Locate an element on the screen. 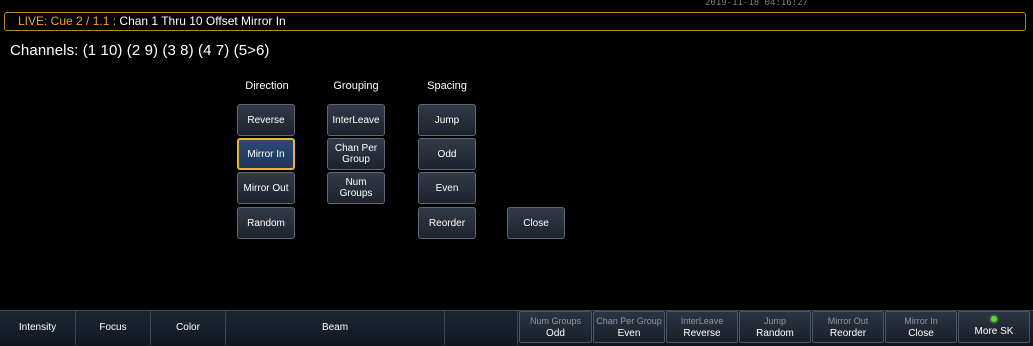  softkey-top-label: InterLeave is located at coordinates (702, 321).